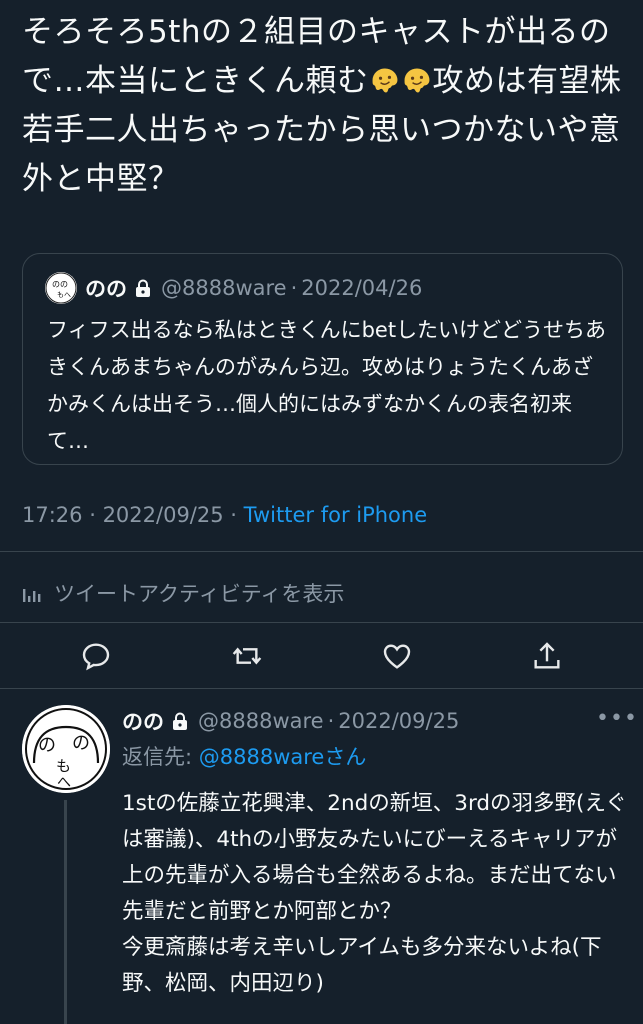 The width and height of the screenshot is (643, 1024). I want to click on quoted-author-avatar: のの もへ, so click(61, 288).